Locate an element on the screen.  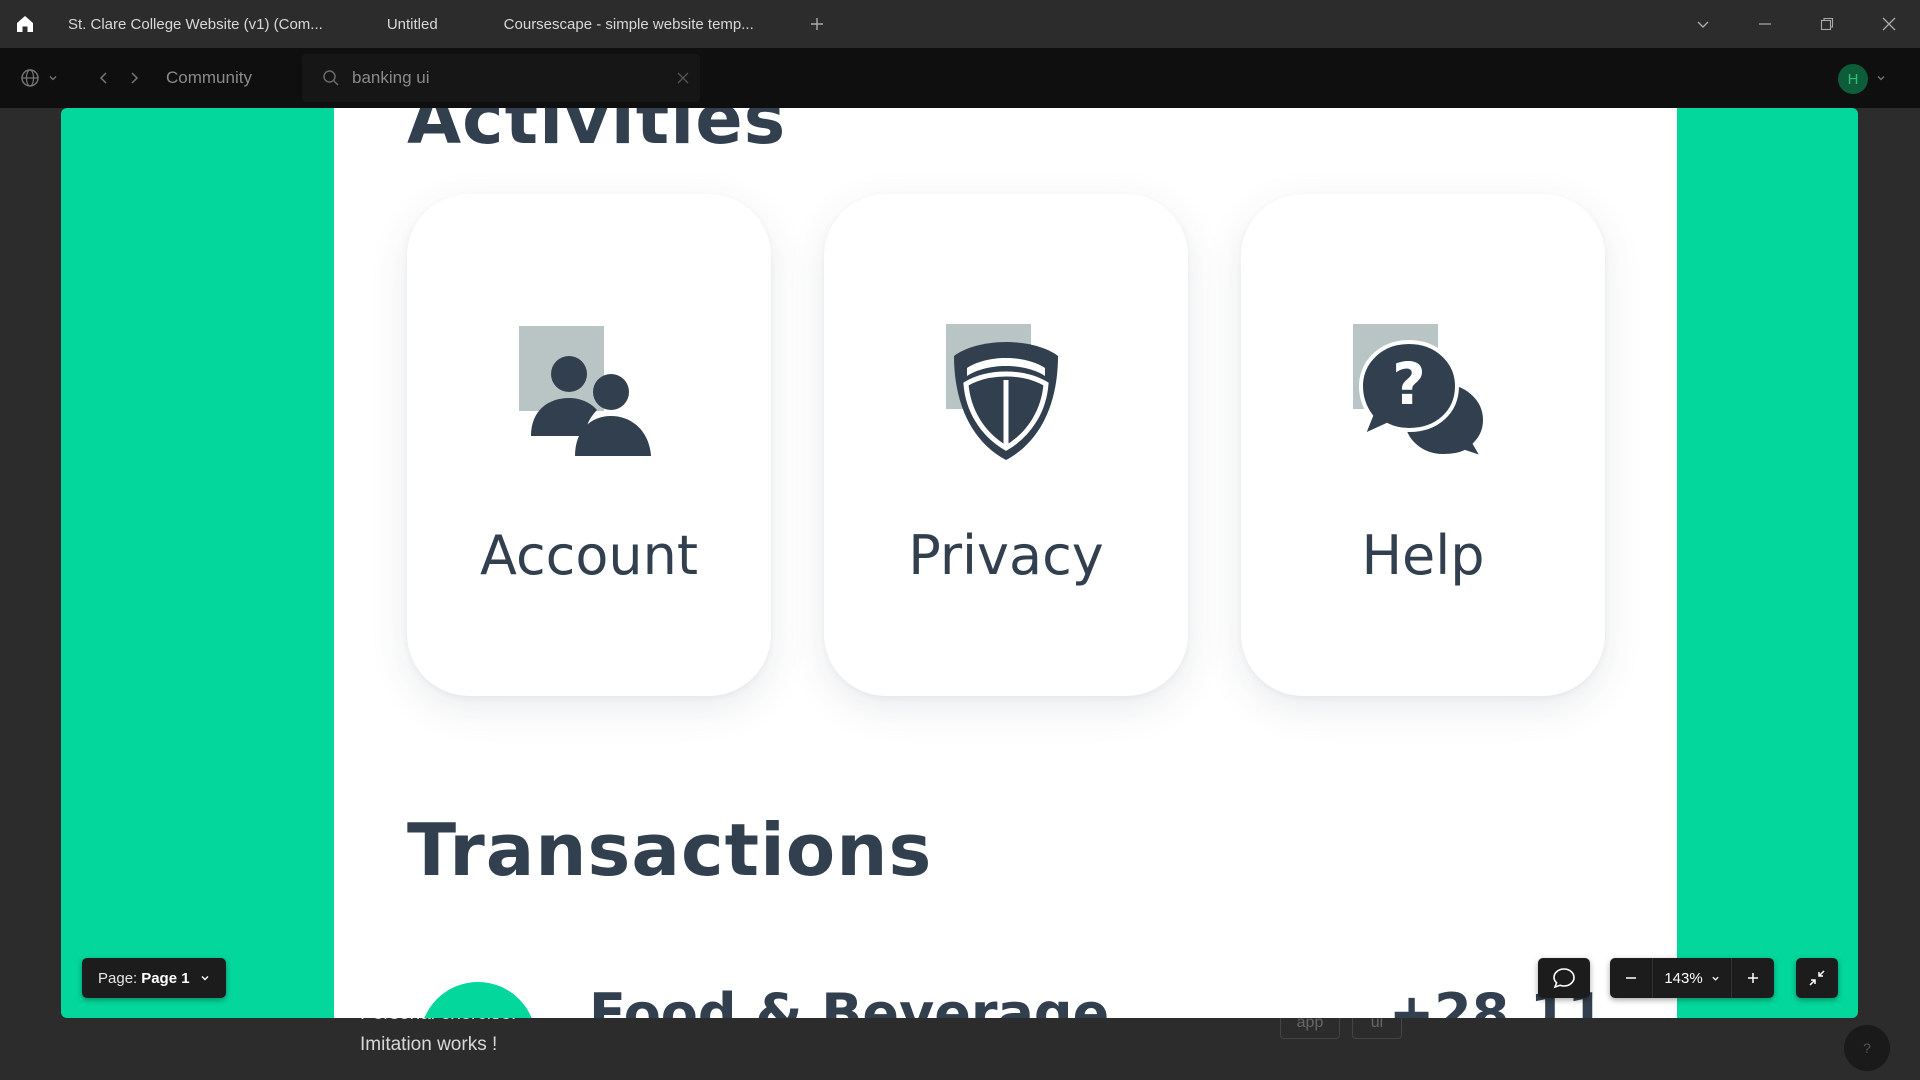
privacy-card: Privacy is located at coordinates (1006, 445).